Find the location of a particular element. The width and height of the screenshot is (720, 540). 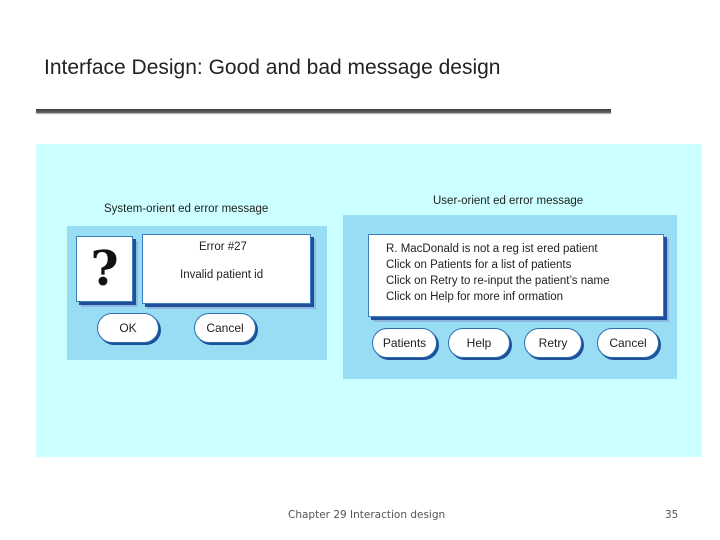

message-line-2: Click on Patients for a list of patients is located at coordinates (479, 265).